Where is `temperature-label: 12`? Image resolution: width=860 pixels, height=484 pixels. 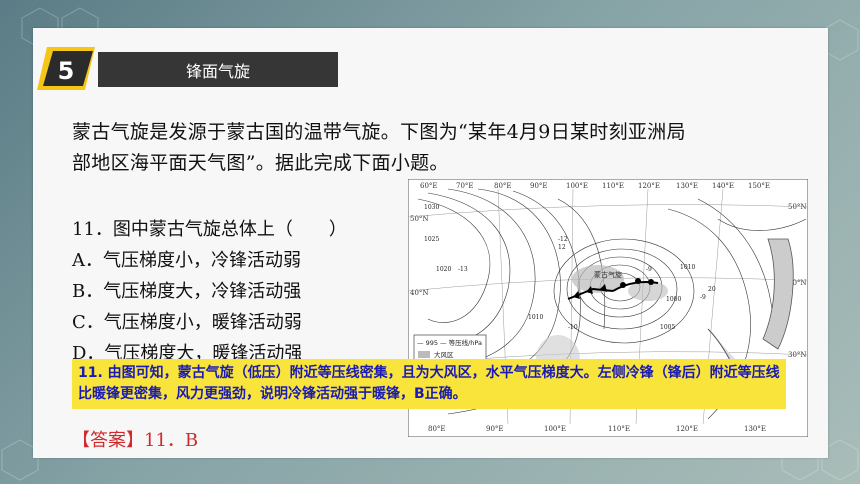 temperature-label: 12 is located at coordinates (562, 247).